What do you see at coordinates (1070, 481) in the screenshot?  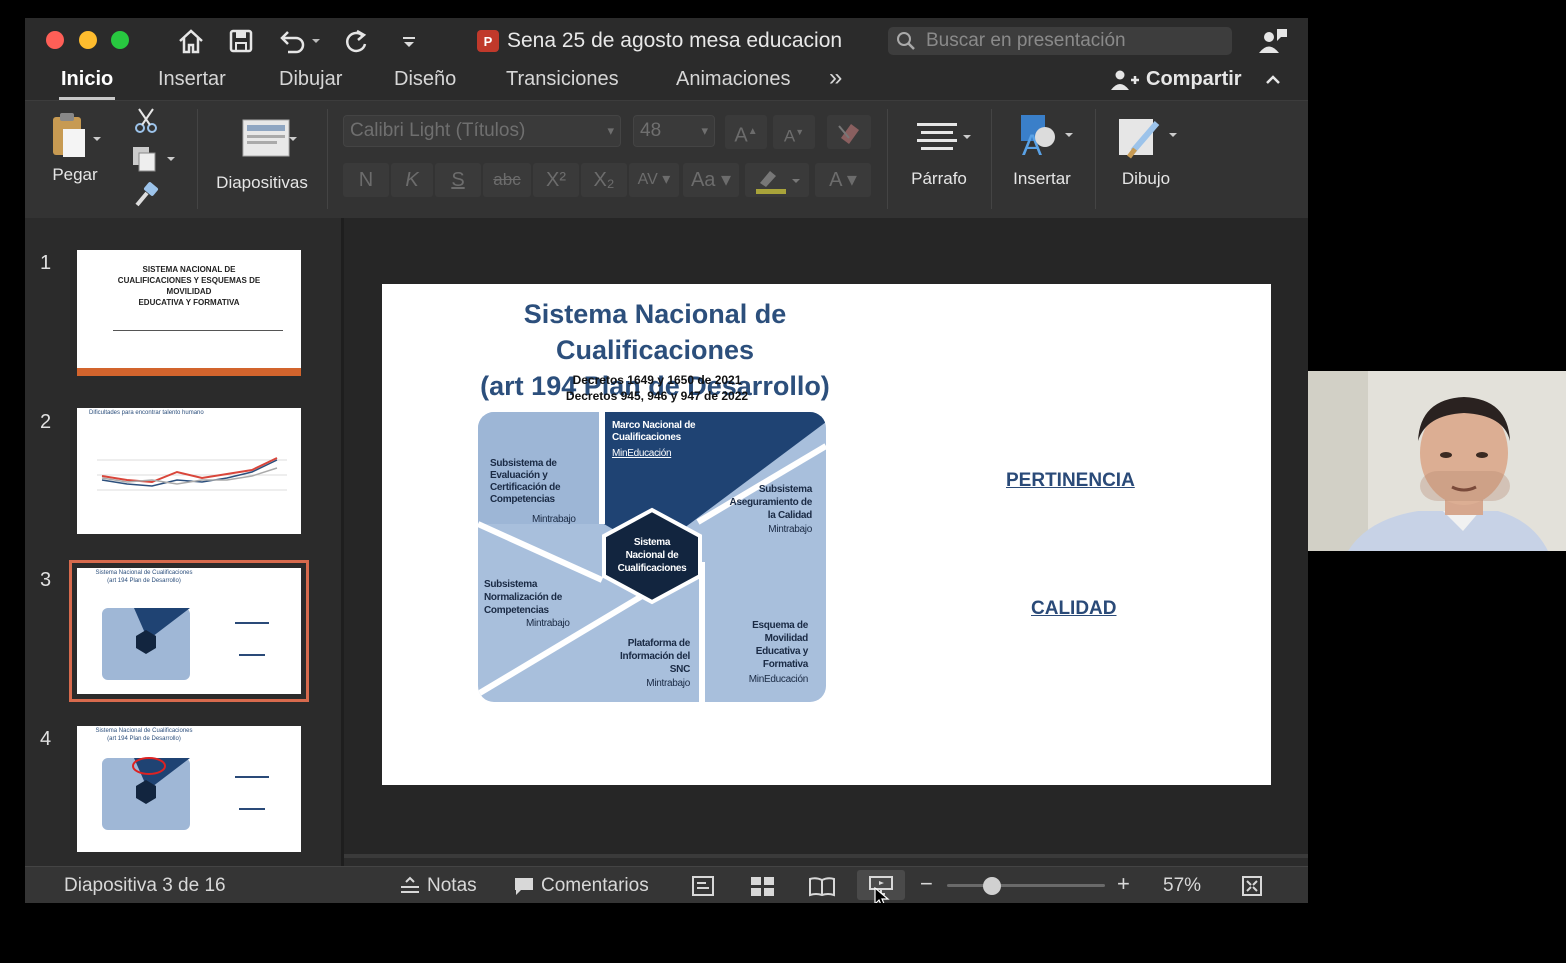 I see `keyword-pertinencia: PERTINENCIA` at bounding box center [1070, 481].